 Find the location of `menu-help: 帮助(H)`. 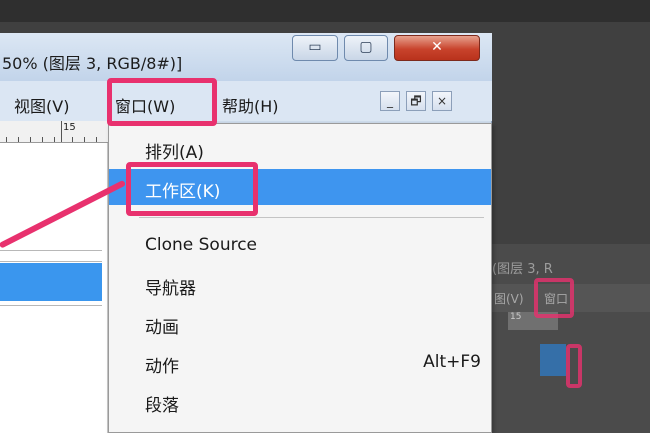

menu-help: 帮助(H) is located at coordinates (250, 105).